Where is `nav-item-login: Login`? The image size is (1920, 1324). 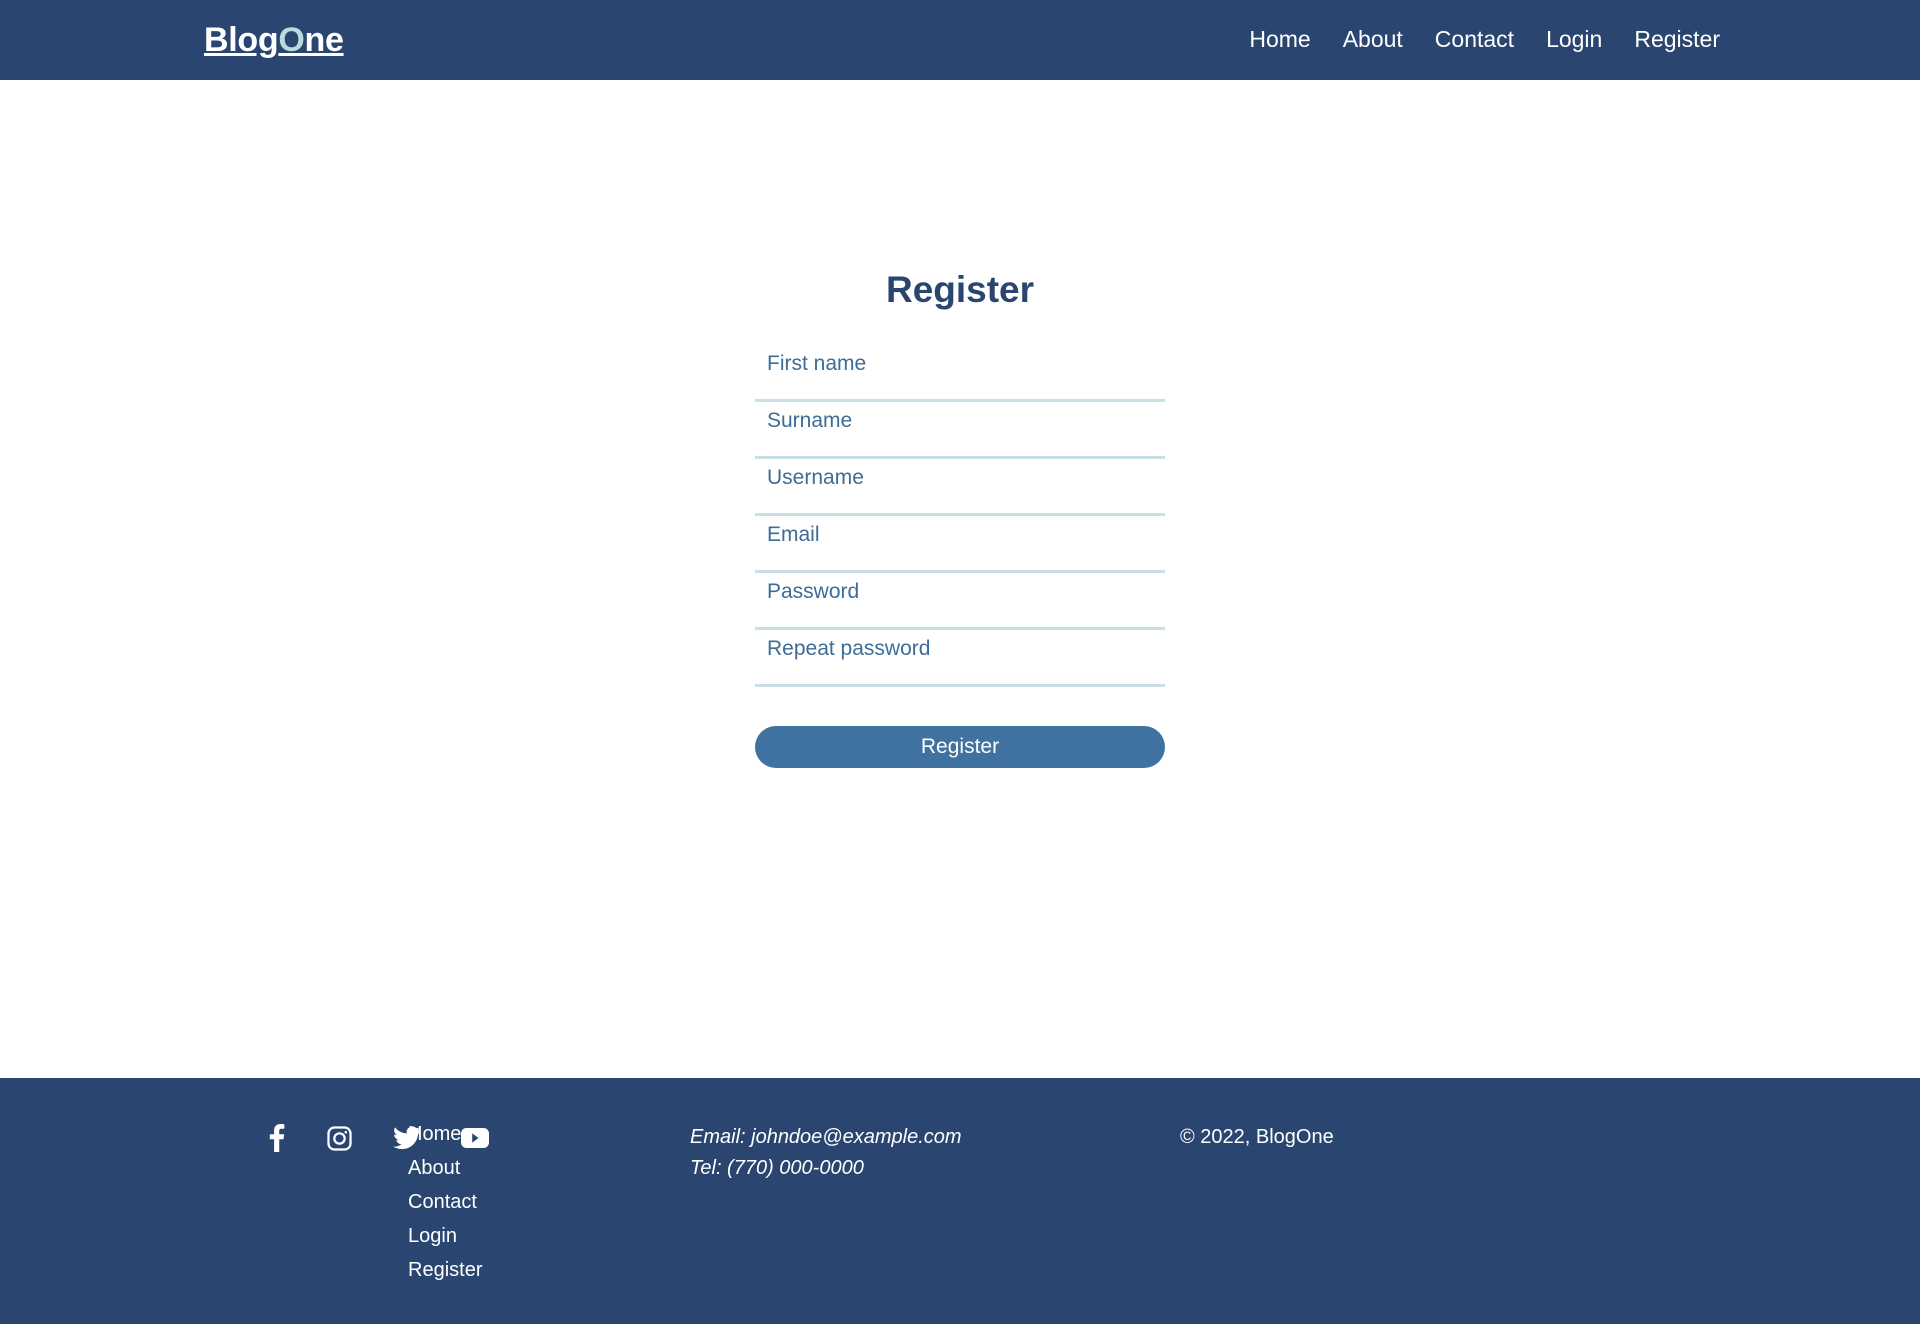 nav-item-login: Login is located at coordinates (1574, 40).